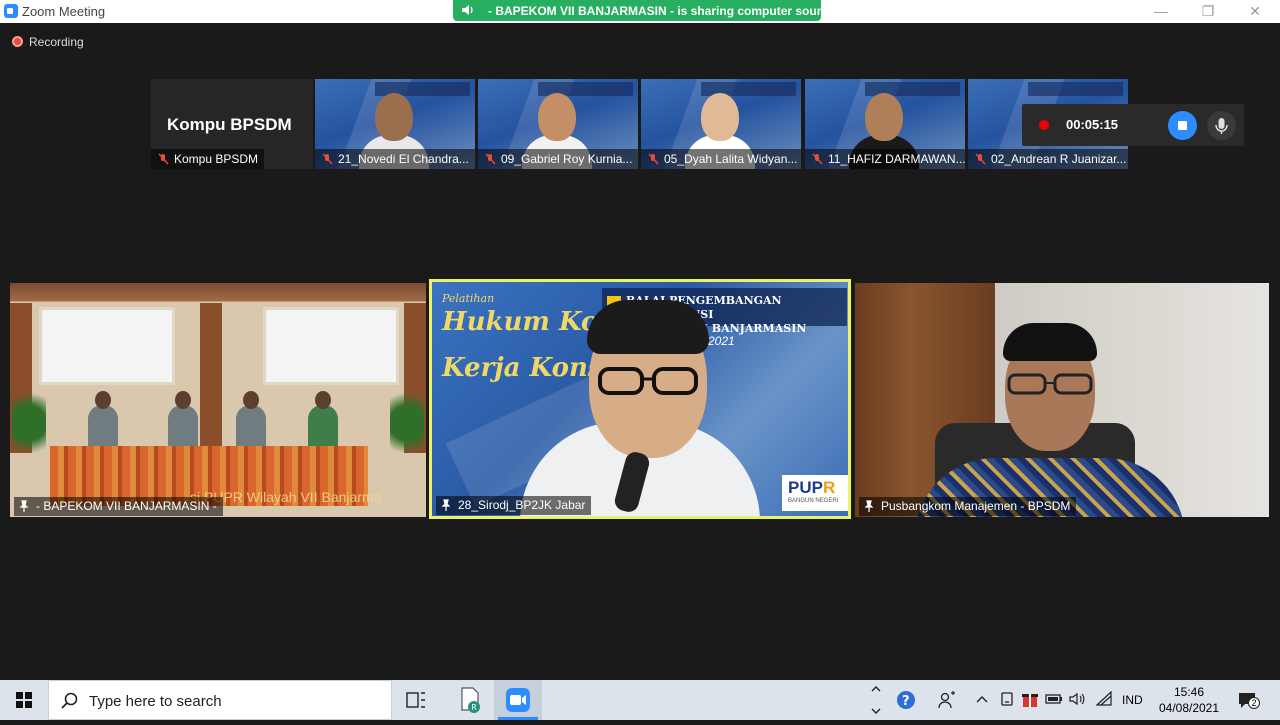 This screenshot has width=1280, height=725. I want to click on zoom-app-icon, so click(11, 11).